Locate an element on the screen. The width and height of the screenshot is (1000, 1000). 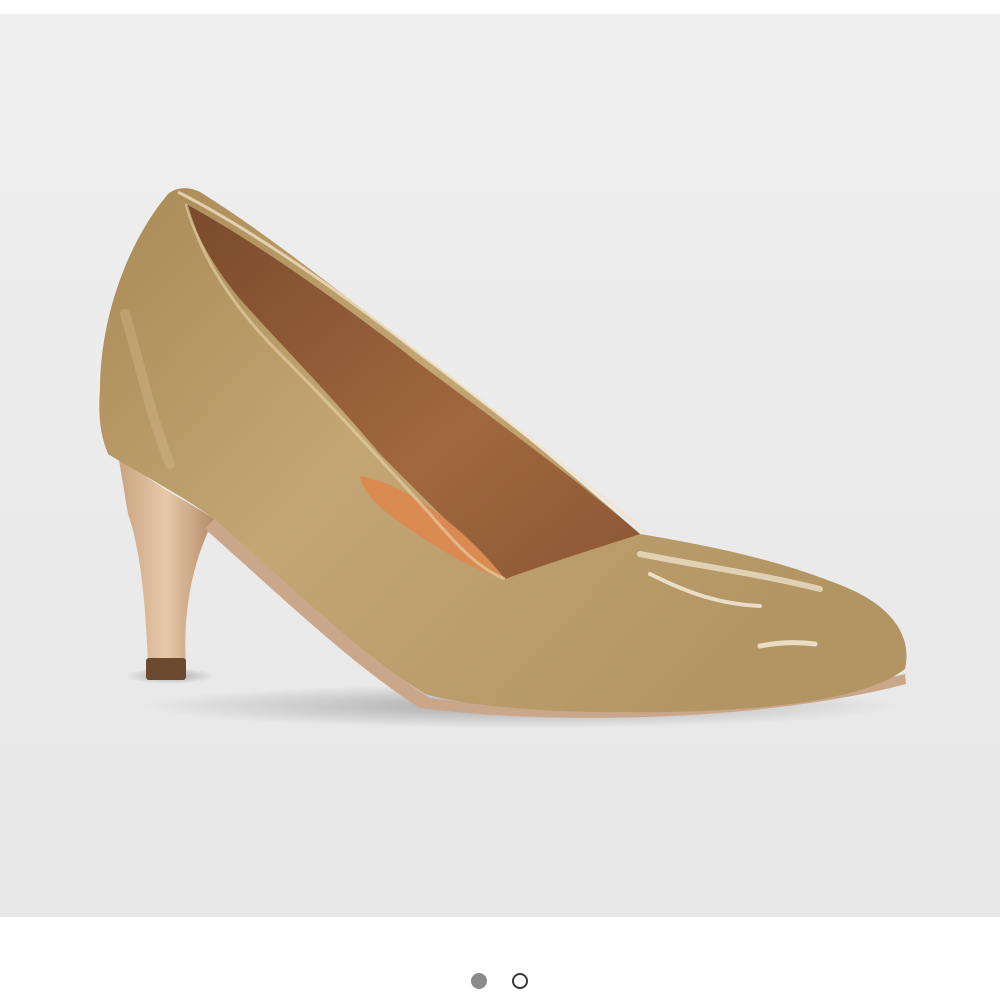
top-strip is located at coordinates (500, 7).